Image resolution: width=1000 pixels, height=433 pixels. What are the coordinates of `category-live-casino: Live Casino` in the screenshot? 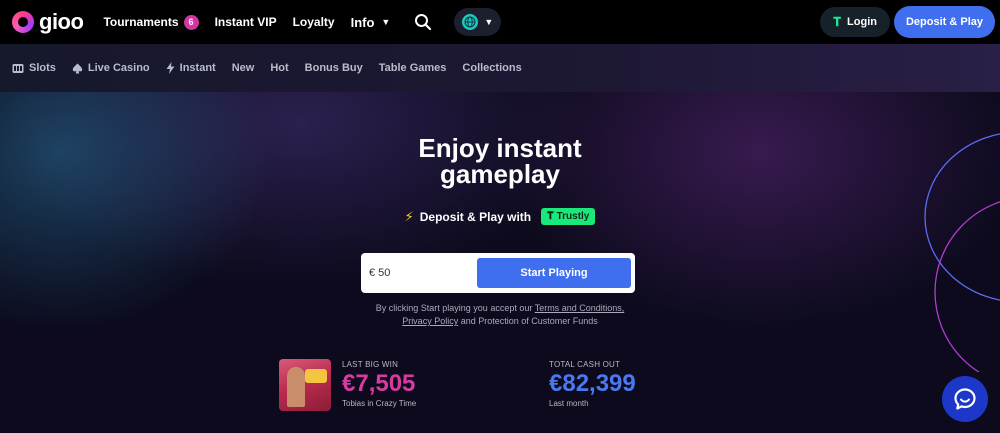 It's located at (111, 68).